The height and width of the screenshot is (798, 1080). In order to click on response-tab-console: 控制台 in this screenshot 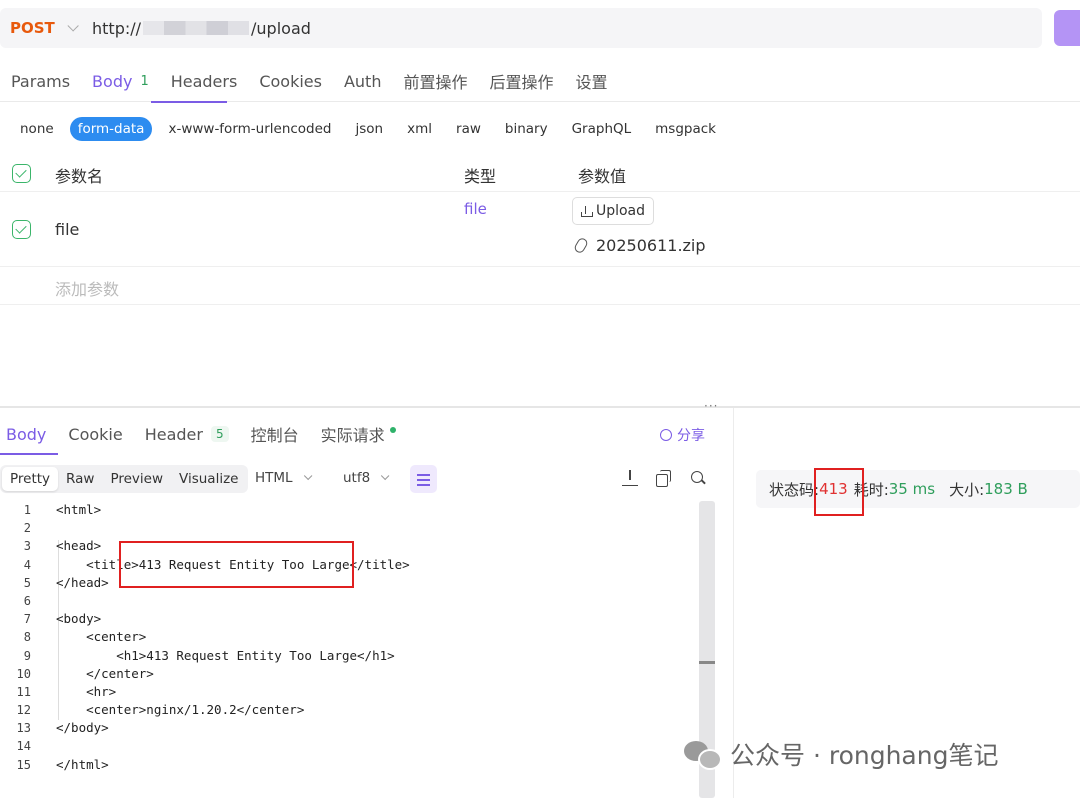, I will do `click(278, 434)`.